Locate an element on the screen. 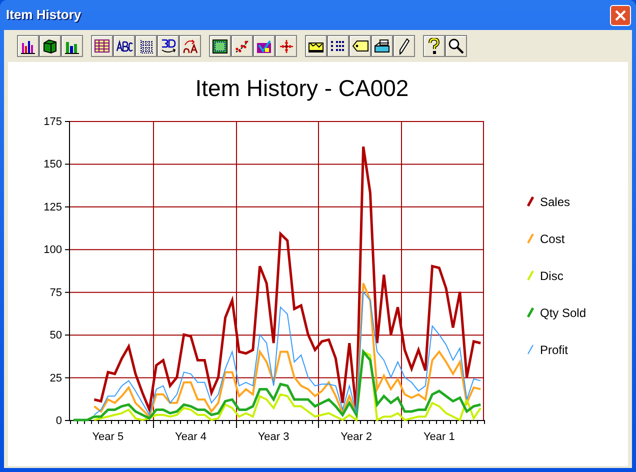 The height and width of the screenshot is (472, 636). y-tick-label: 0 is located at coordinates (59, 421).